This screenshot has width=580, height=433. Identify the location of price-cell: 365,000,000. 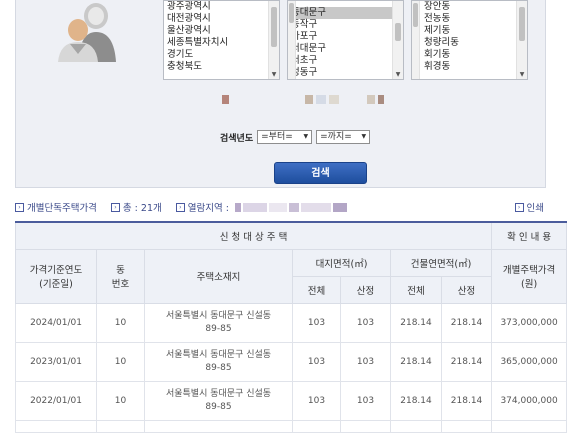
(529, 361).